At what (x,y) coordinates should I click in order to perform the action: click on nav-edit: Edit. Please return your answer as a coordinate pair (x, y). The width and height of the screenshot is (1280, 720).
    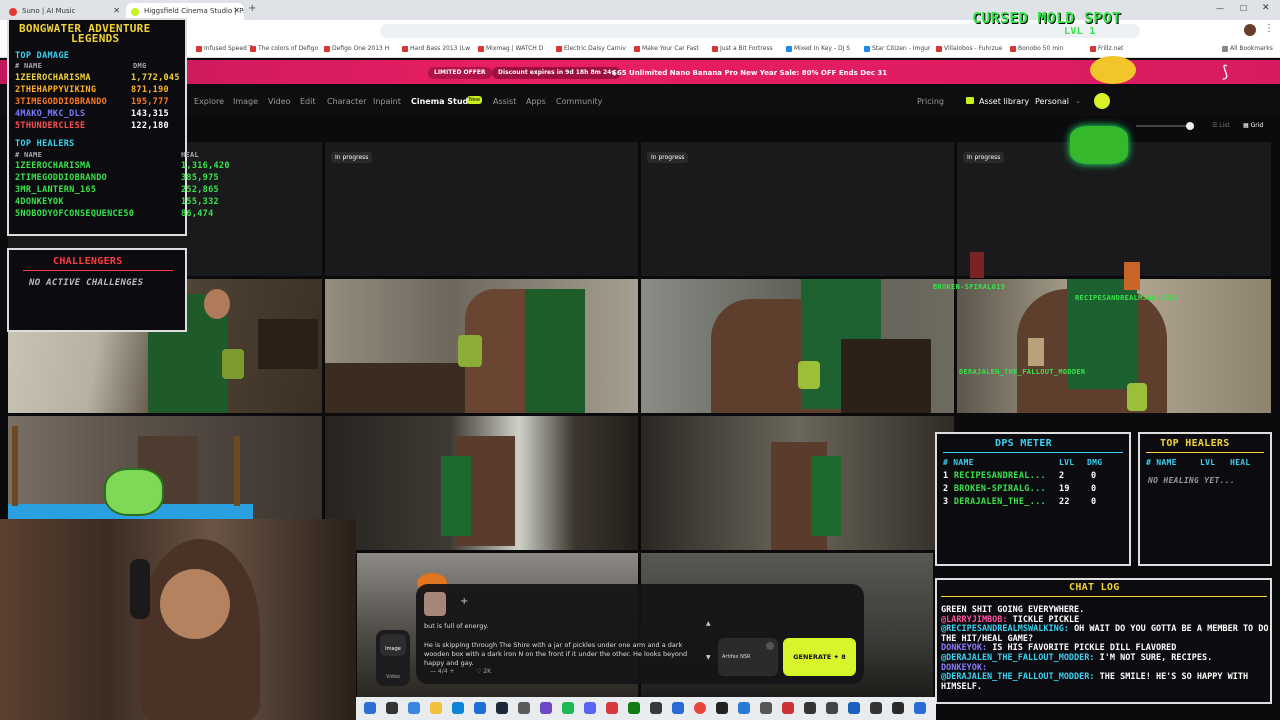
    Looking at the image, I should click on (308, 101).